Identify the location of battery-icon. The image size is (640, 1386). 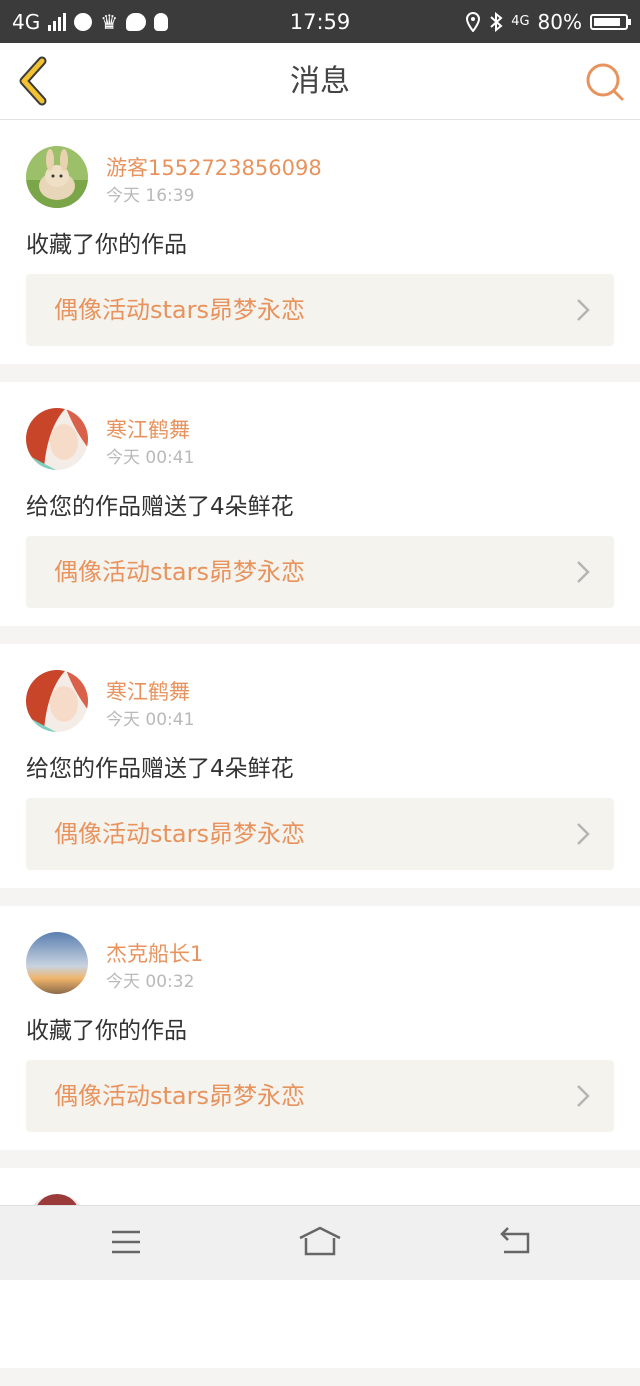
(610, 21).